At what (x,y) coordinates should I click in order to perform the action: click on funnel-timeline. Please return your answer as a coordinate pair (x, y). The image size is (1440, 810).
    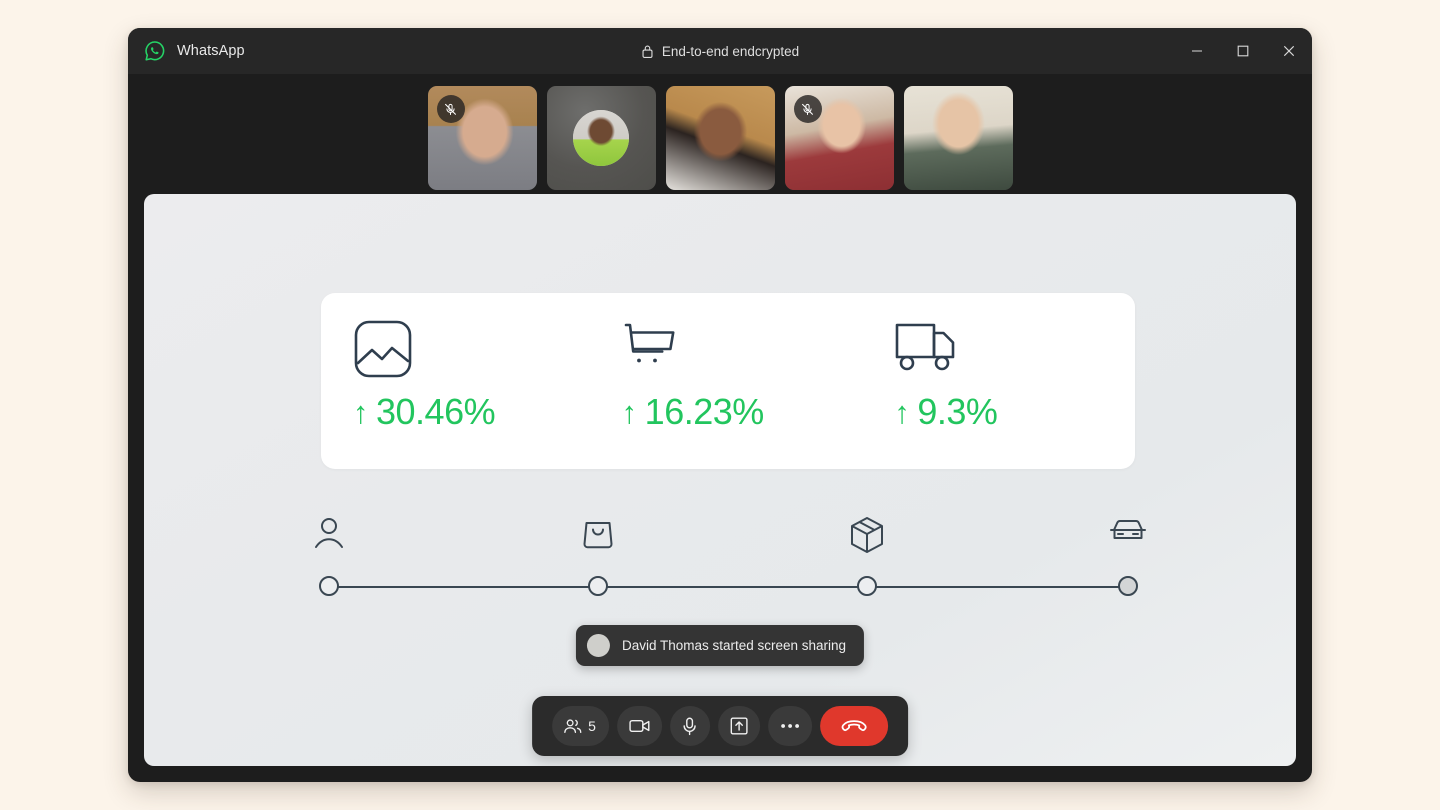
    Looking at the image, I should click on (730, 561).